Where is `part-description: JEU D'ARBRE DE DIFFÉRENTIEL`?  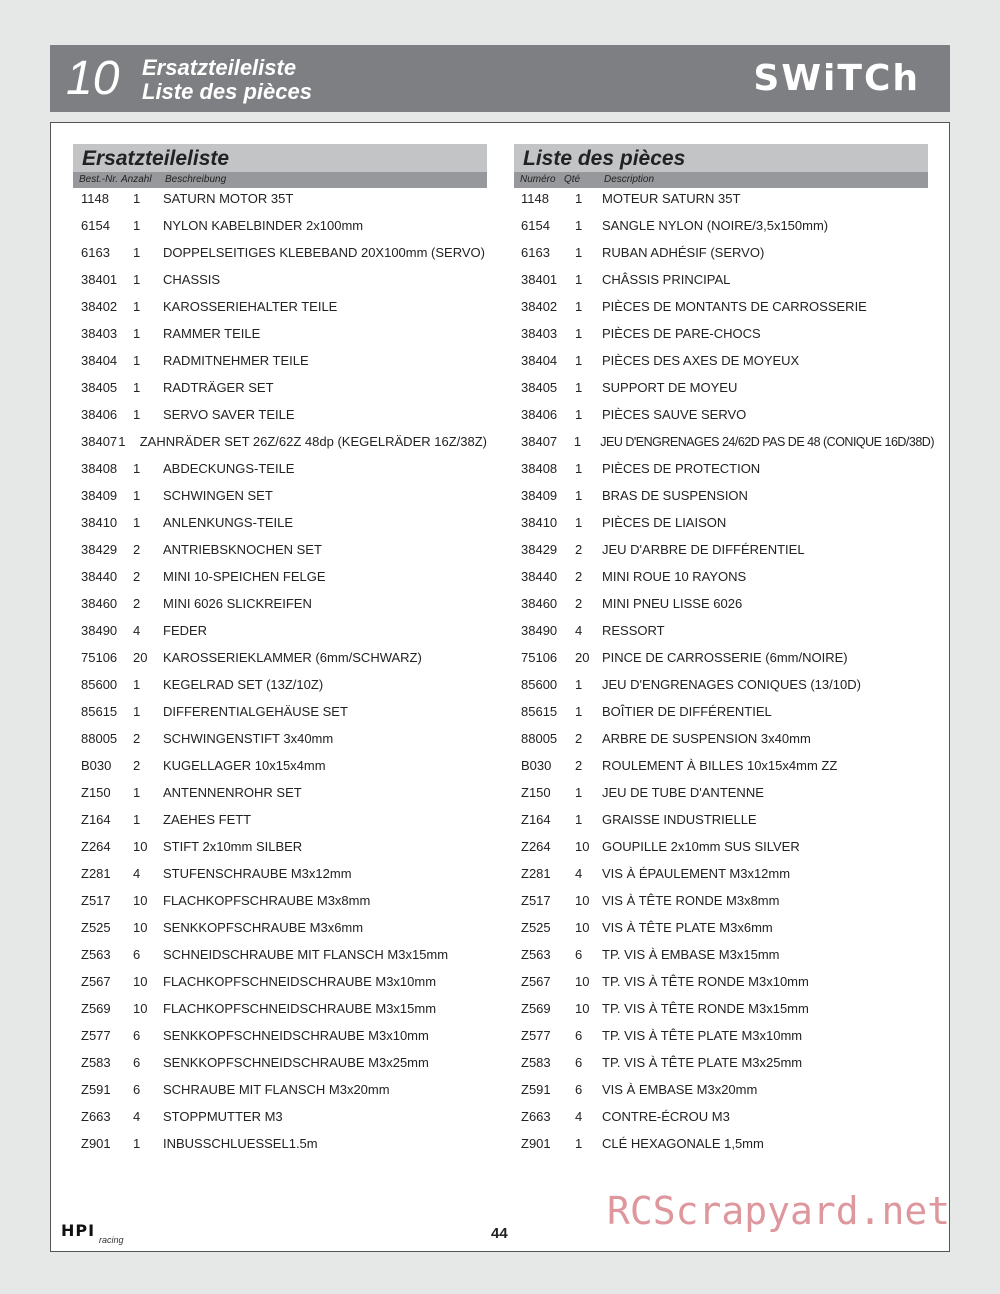
part-description: JEU D'ARBRE DE DIFFÉRENTIEL is located at coordinates (703, 549).